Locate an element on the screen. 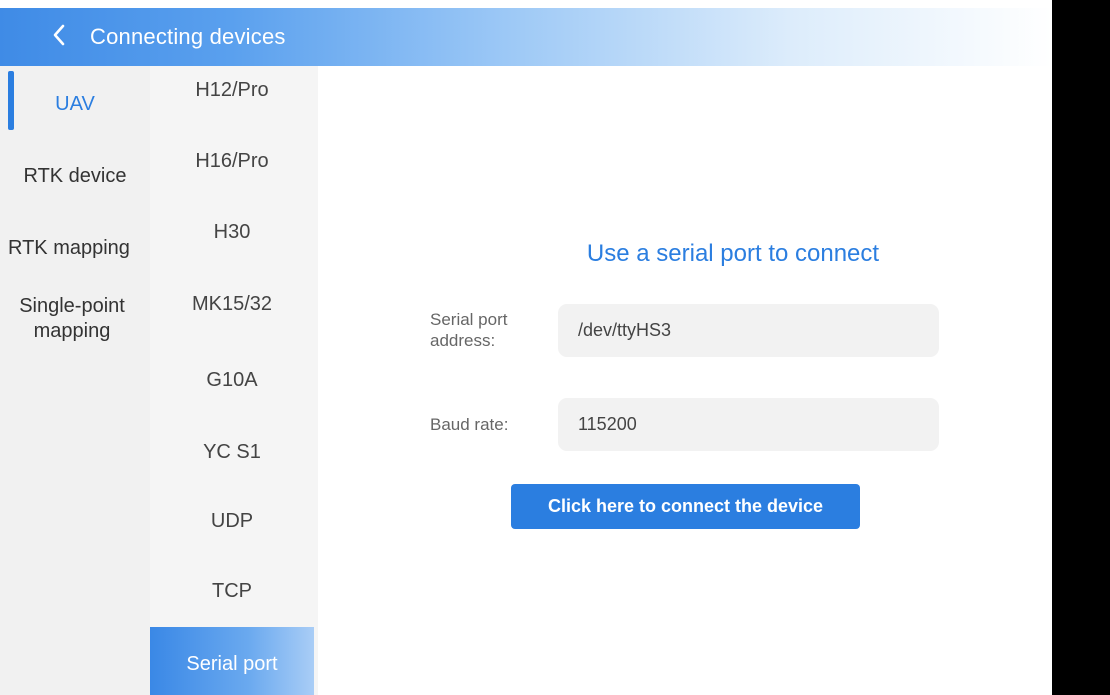 The height and width of the screenshot is (695, 1110). model-item-tcp: TCP is located at coordinates (232, 591).